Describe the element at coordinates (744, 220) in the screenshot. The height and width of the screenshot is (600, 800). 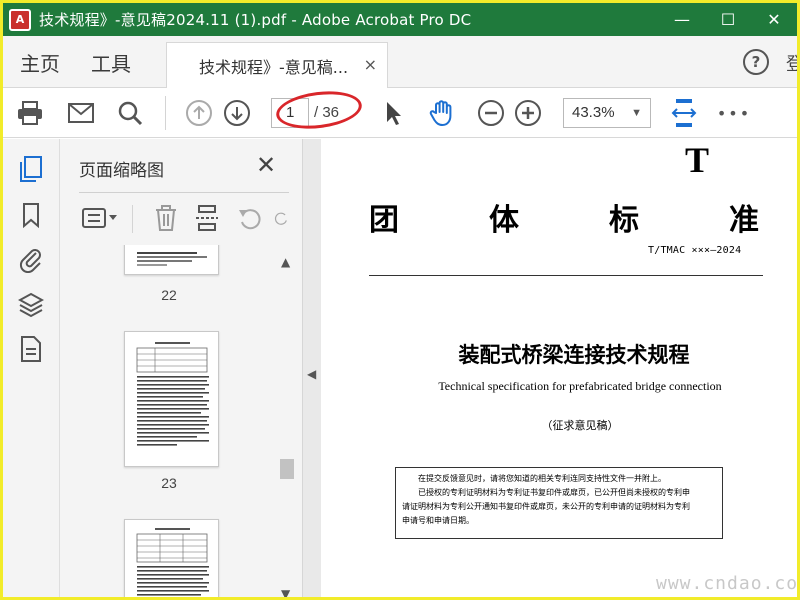
I see `standard-type-char: 准` at that location.